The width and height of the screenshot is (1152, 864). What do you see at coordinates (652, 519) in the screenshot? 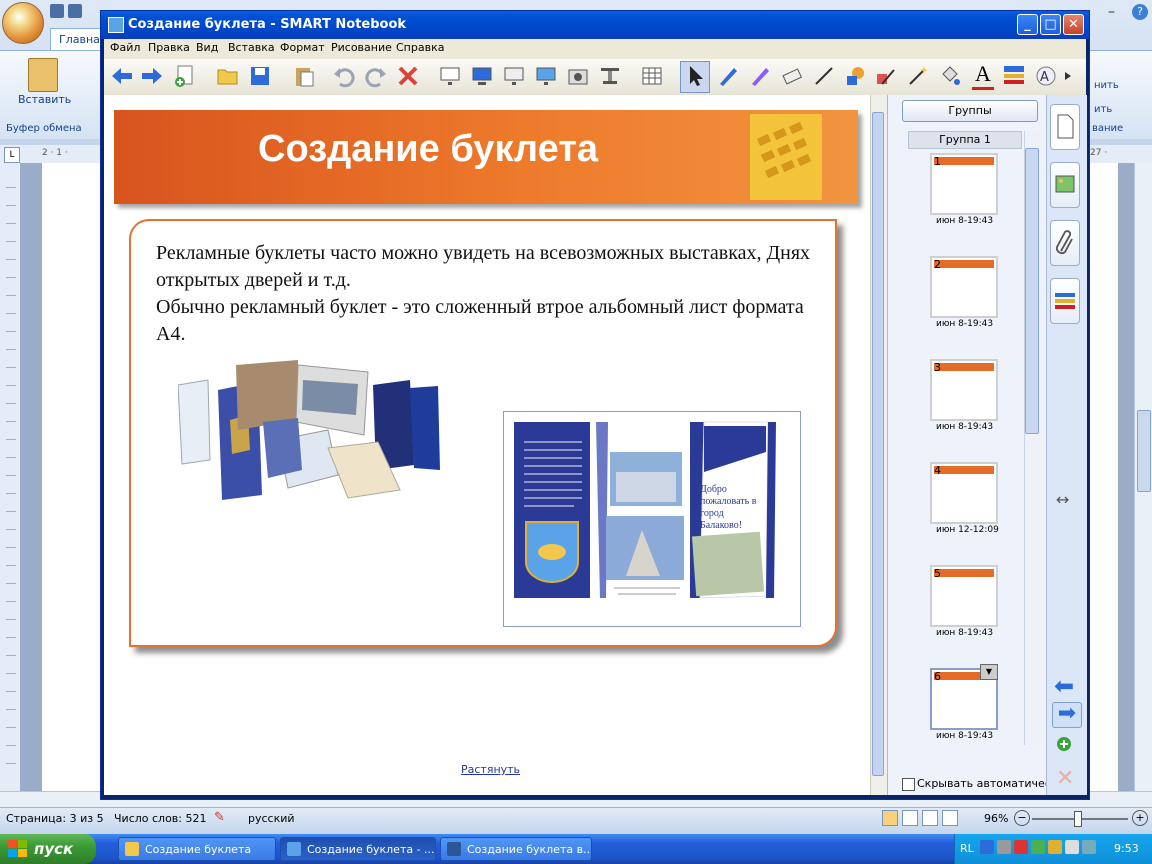
I see `booklet-sample-image: Добро пожаловать в город Балаково!` at bounding box center [652, 519].